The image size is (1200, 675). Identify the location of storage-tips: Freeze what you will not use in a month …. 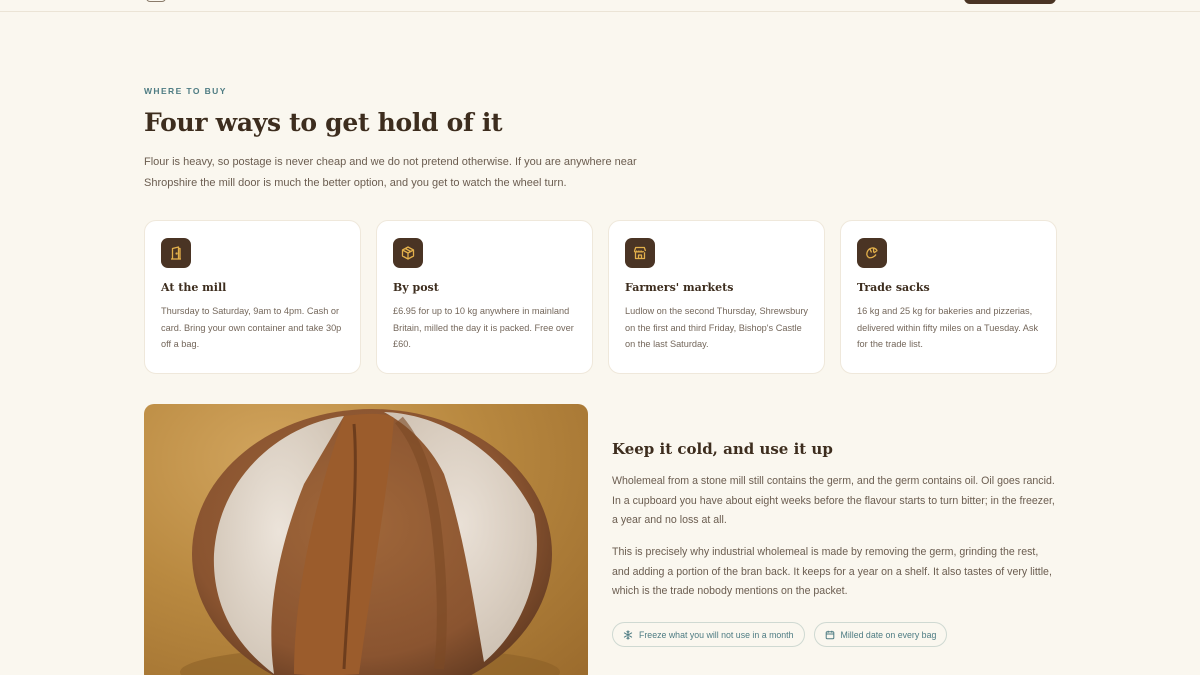
(780, 634).